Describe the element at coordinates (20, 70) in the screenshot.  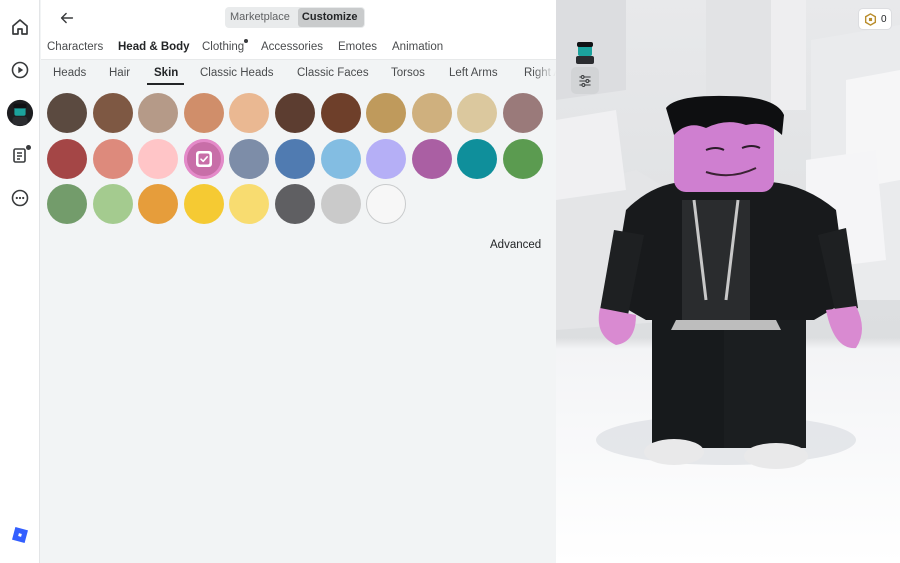
I see `play-icon` at that location.